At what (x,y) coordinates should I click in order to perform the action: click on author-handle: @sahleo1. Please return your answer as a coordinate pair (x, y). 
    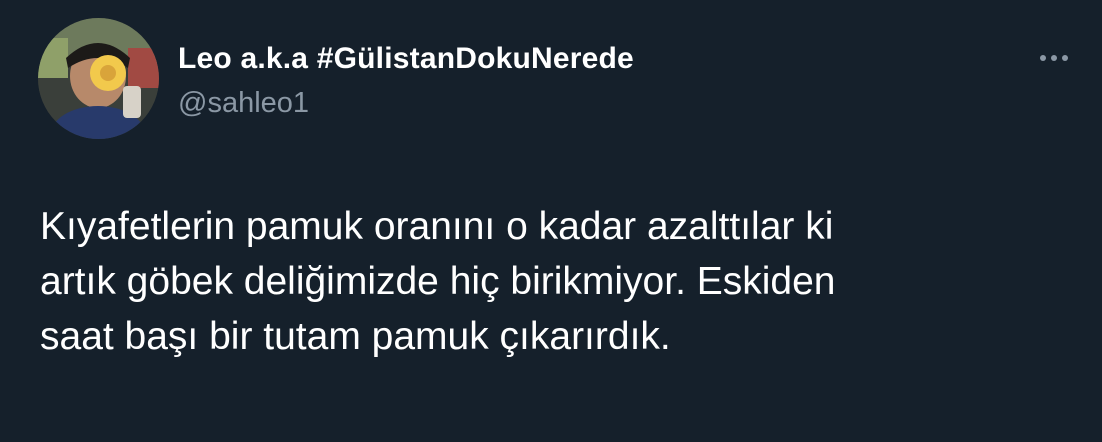
    Looking at the image, I should click on (243, 103).